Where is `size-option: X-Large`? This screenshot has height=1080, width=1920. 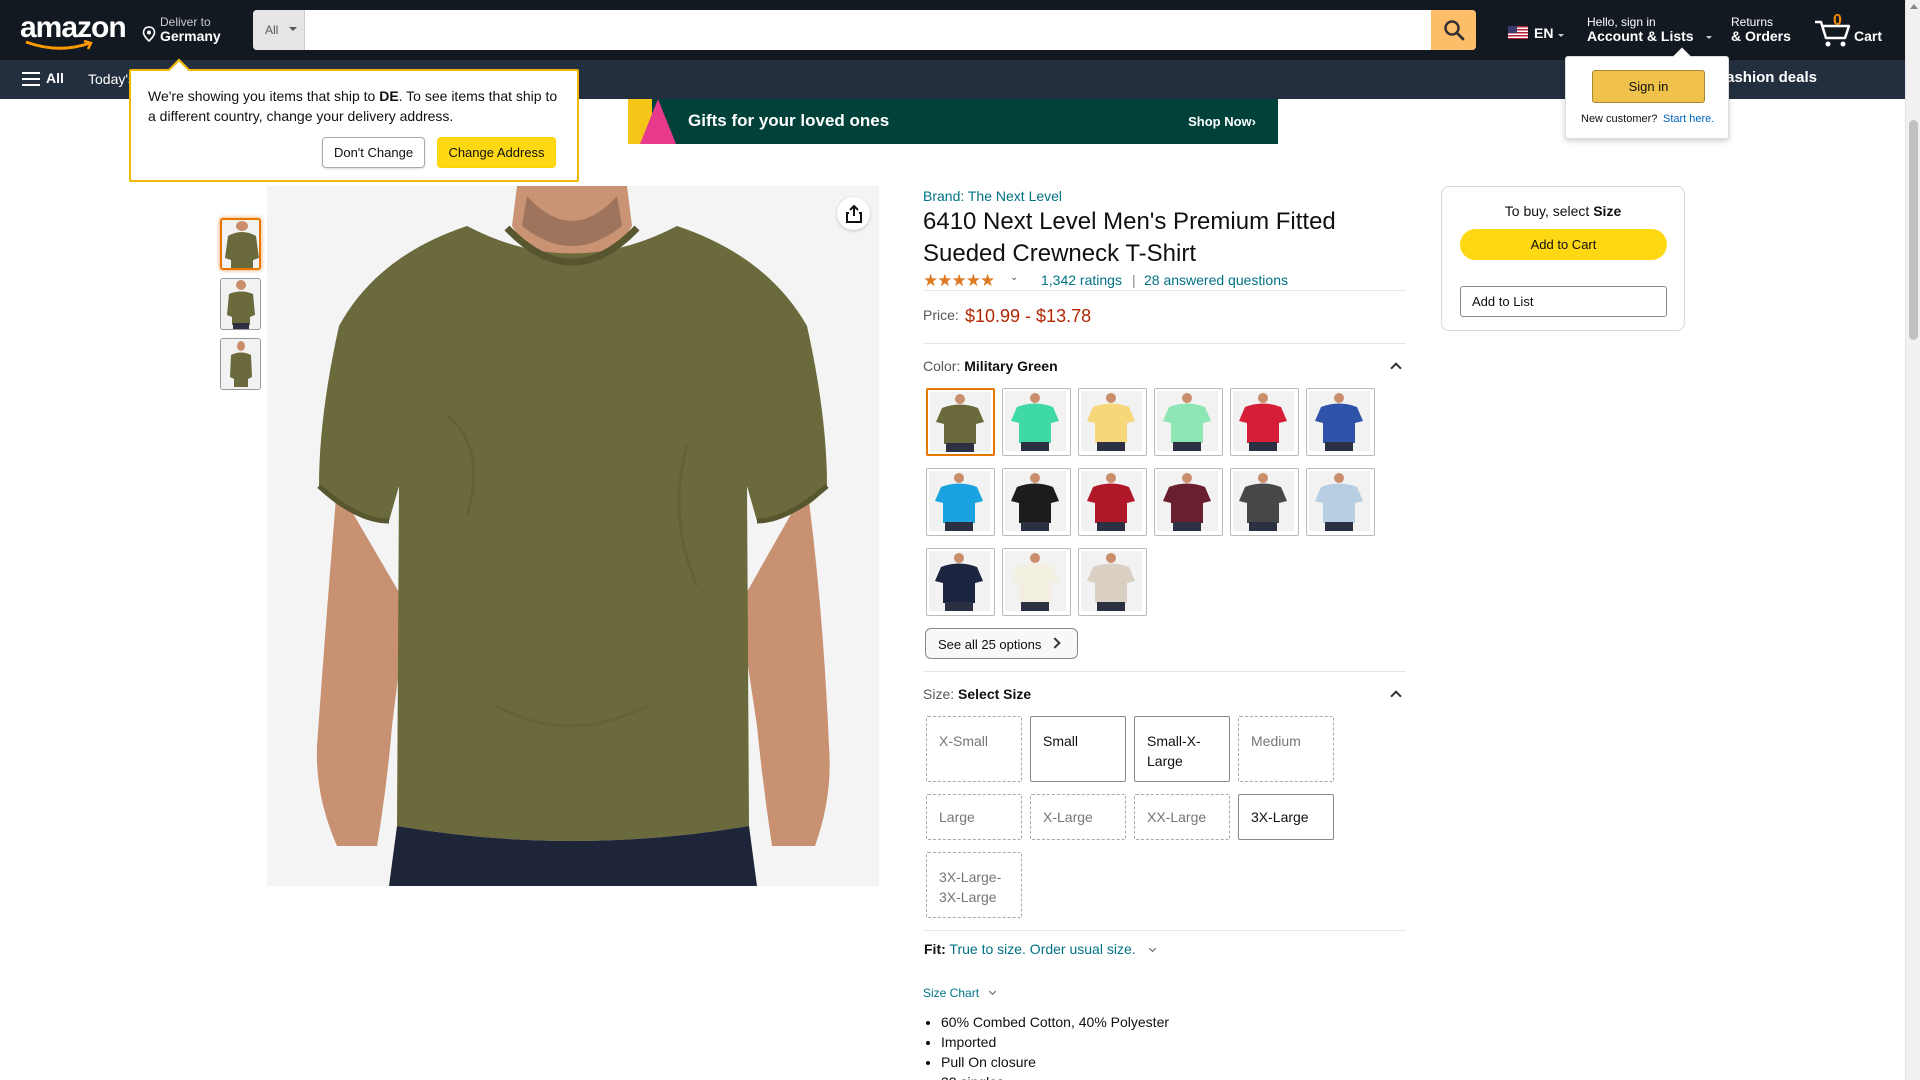
size-option: X-Large is located at coordinates (1078, 817).